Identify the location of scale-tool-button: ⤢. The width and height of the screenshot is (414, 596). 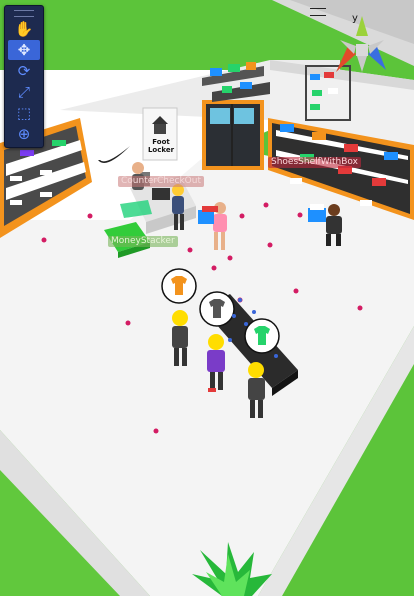
(24, 92).